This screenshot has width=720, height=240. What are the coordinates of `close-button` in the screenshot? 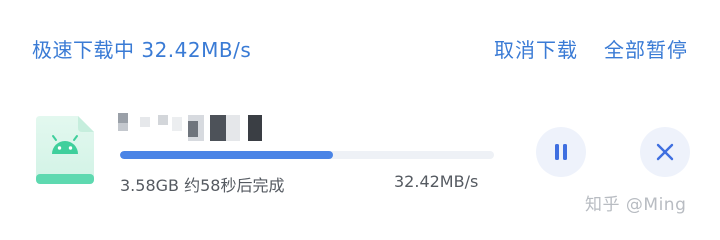 It's located at (665, 152).